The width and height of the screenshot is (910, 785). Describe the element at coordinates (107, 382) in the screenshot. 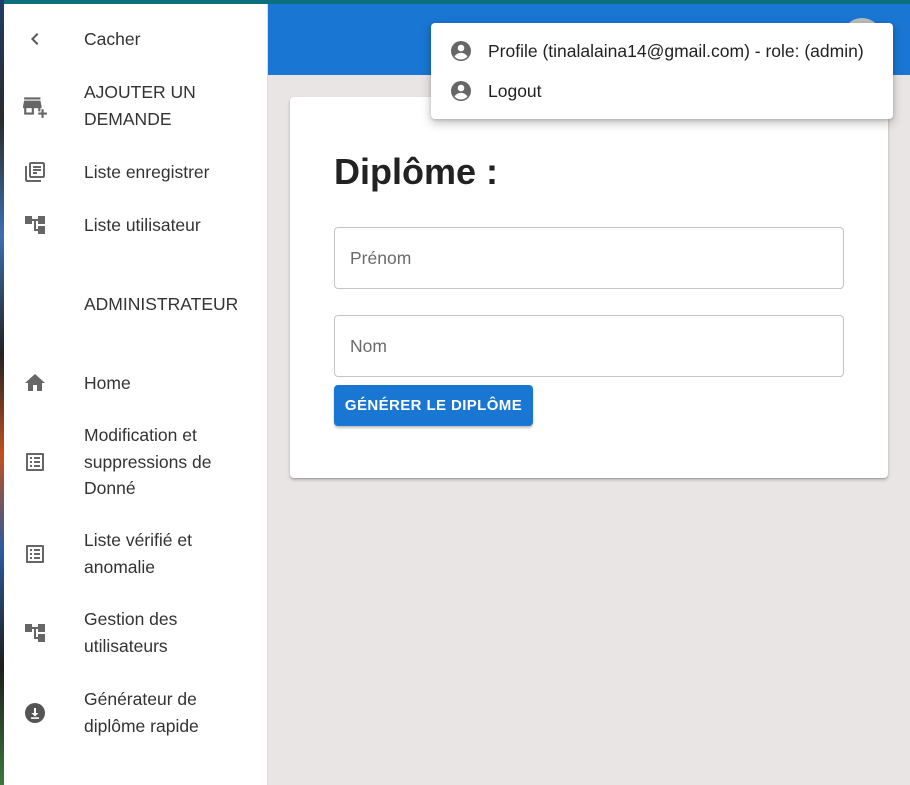

I see `sidebar-item-label: Home` at that location.